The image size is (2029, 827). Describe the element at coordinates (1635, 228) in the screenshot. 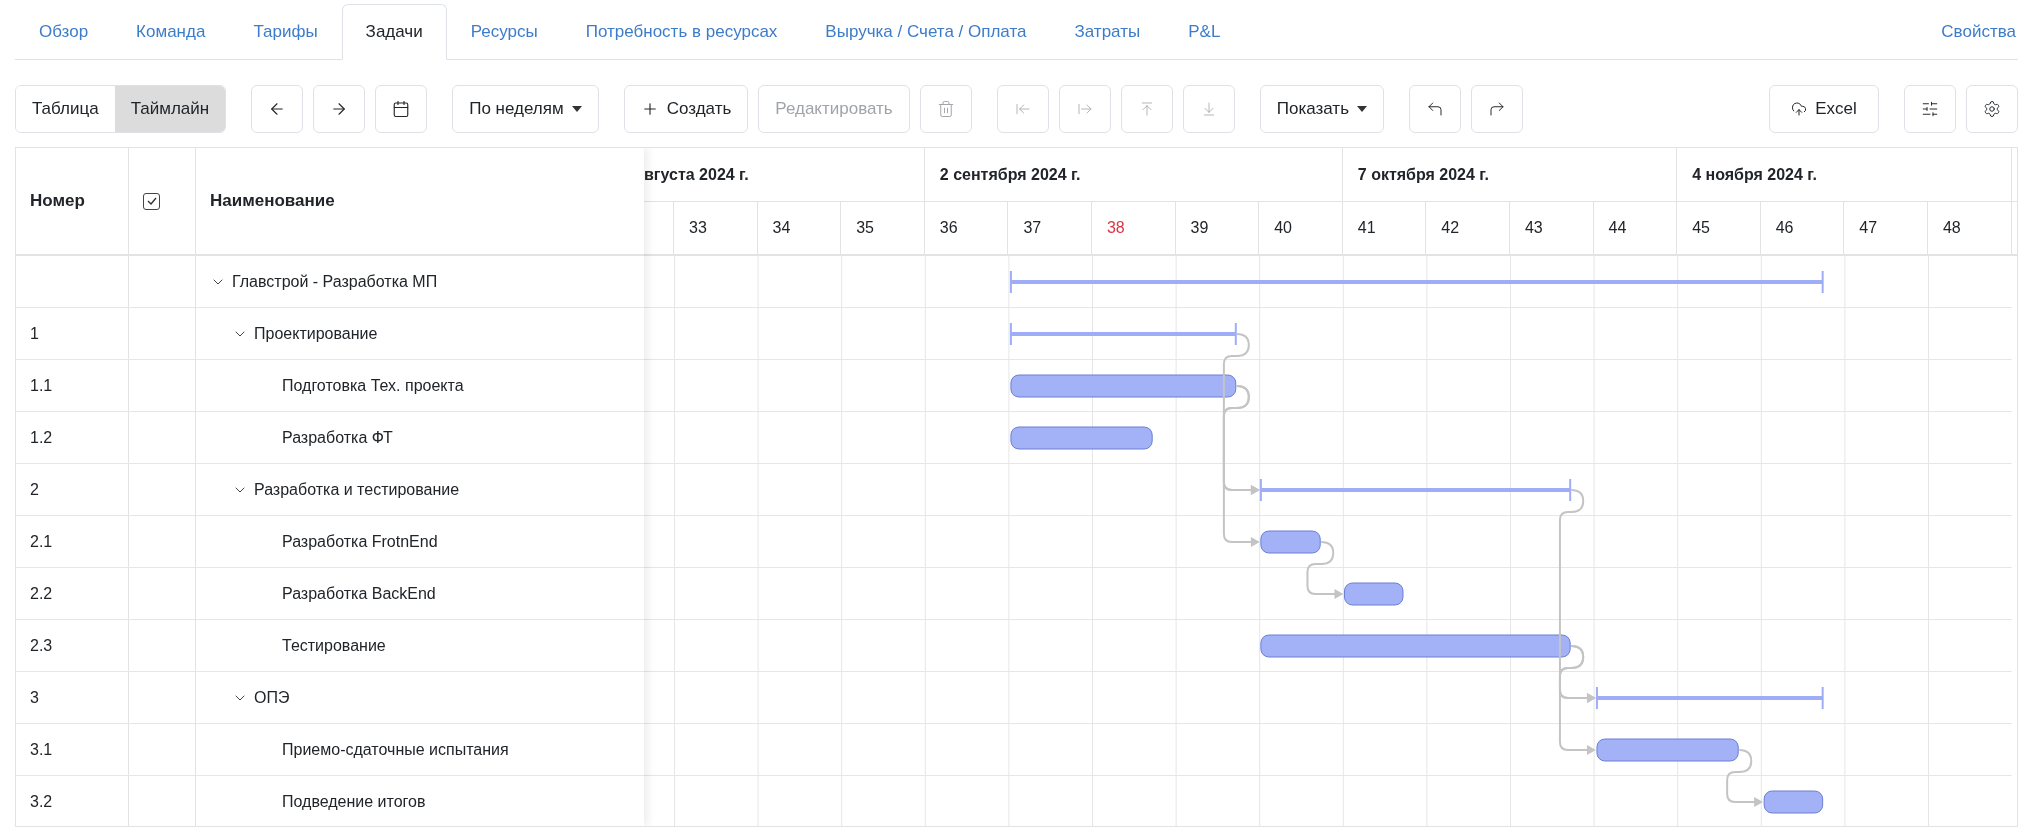

I see `week-number: 44` at that location.